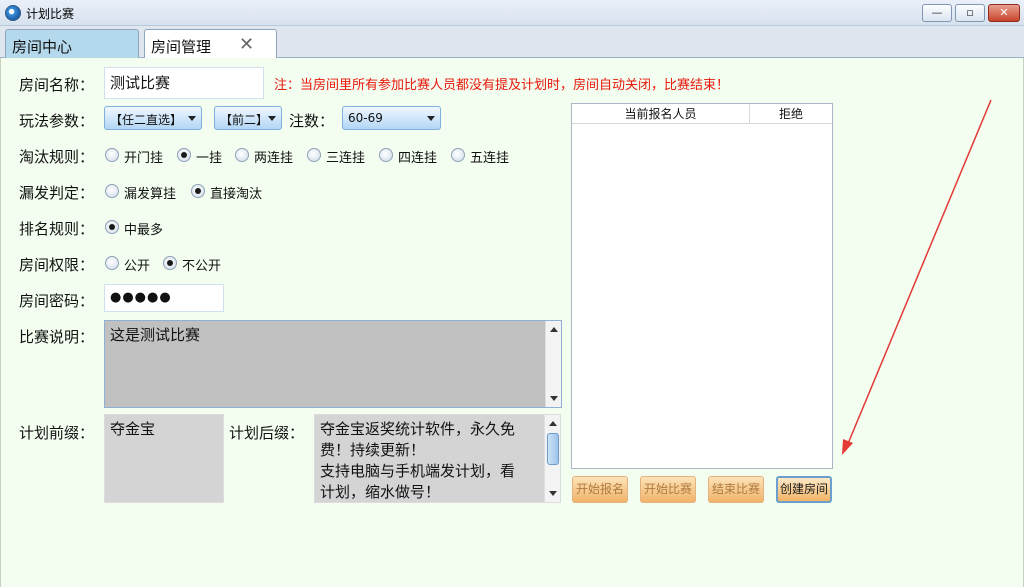  What do you see at coordinates (512, 13) in the screenshot?
I see `title-bar: 计划比赛 — ▫ ✕` at bounding box center [512, 13].